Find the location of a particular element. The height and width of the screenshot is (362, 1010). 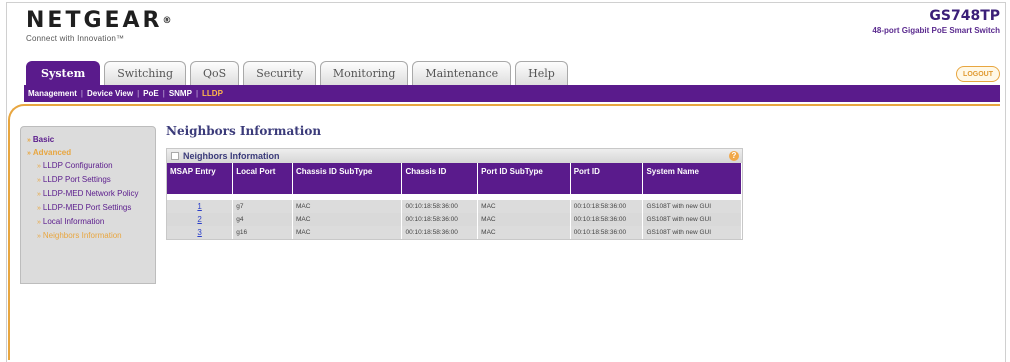

subnav-device-view: Device View is located at coordinates (110, 93).